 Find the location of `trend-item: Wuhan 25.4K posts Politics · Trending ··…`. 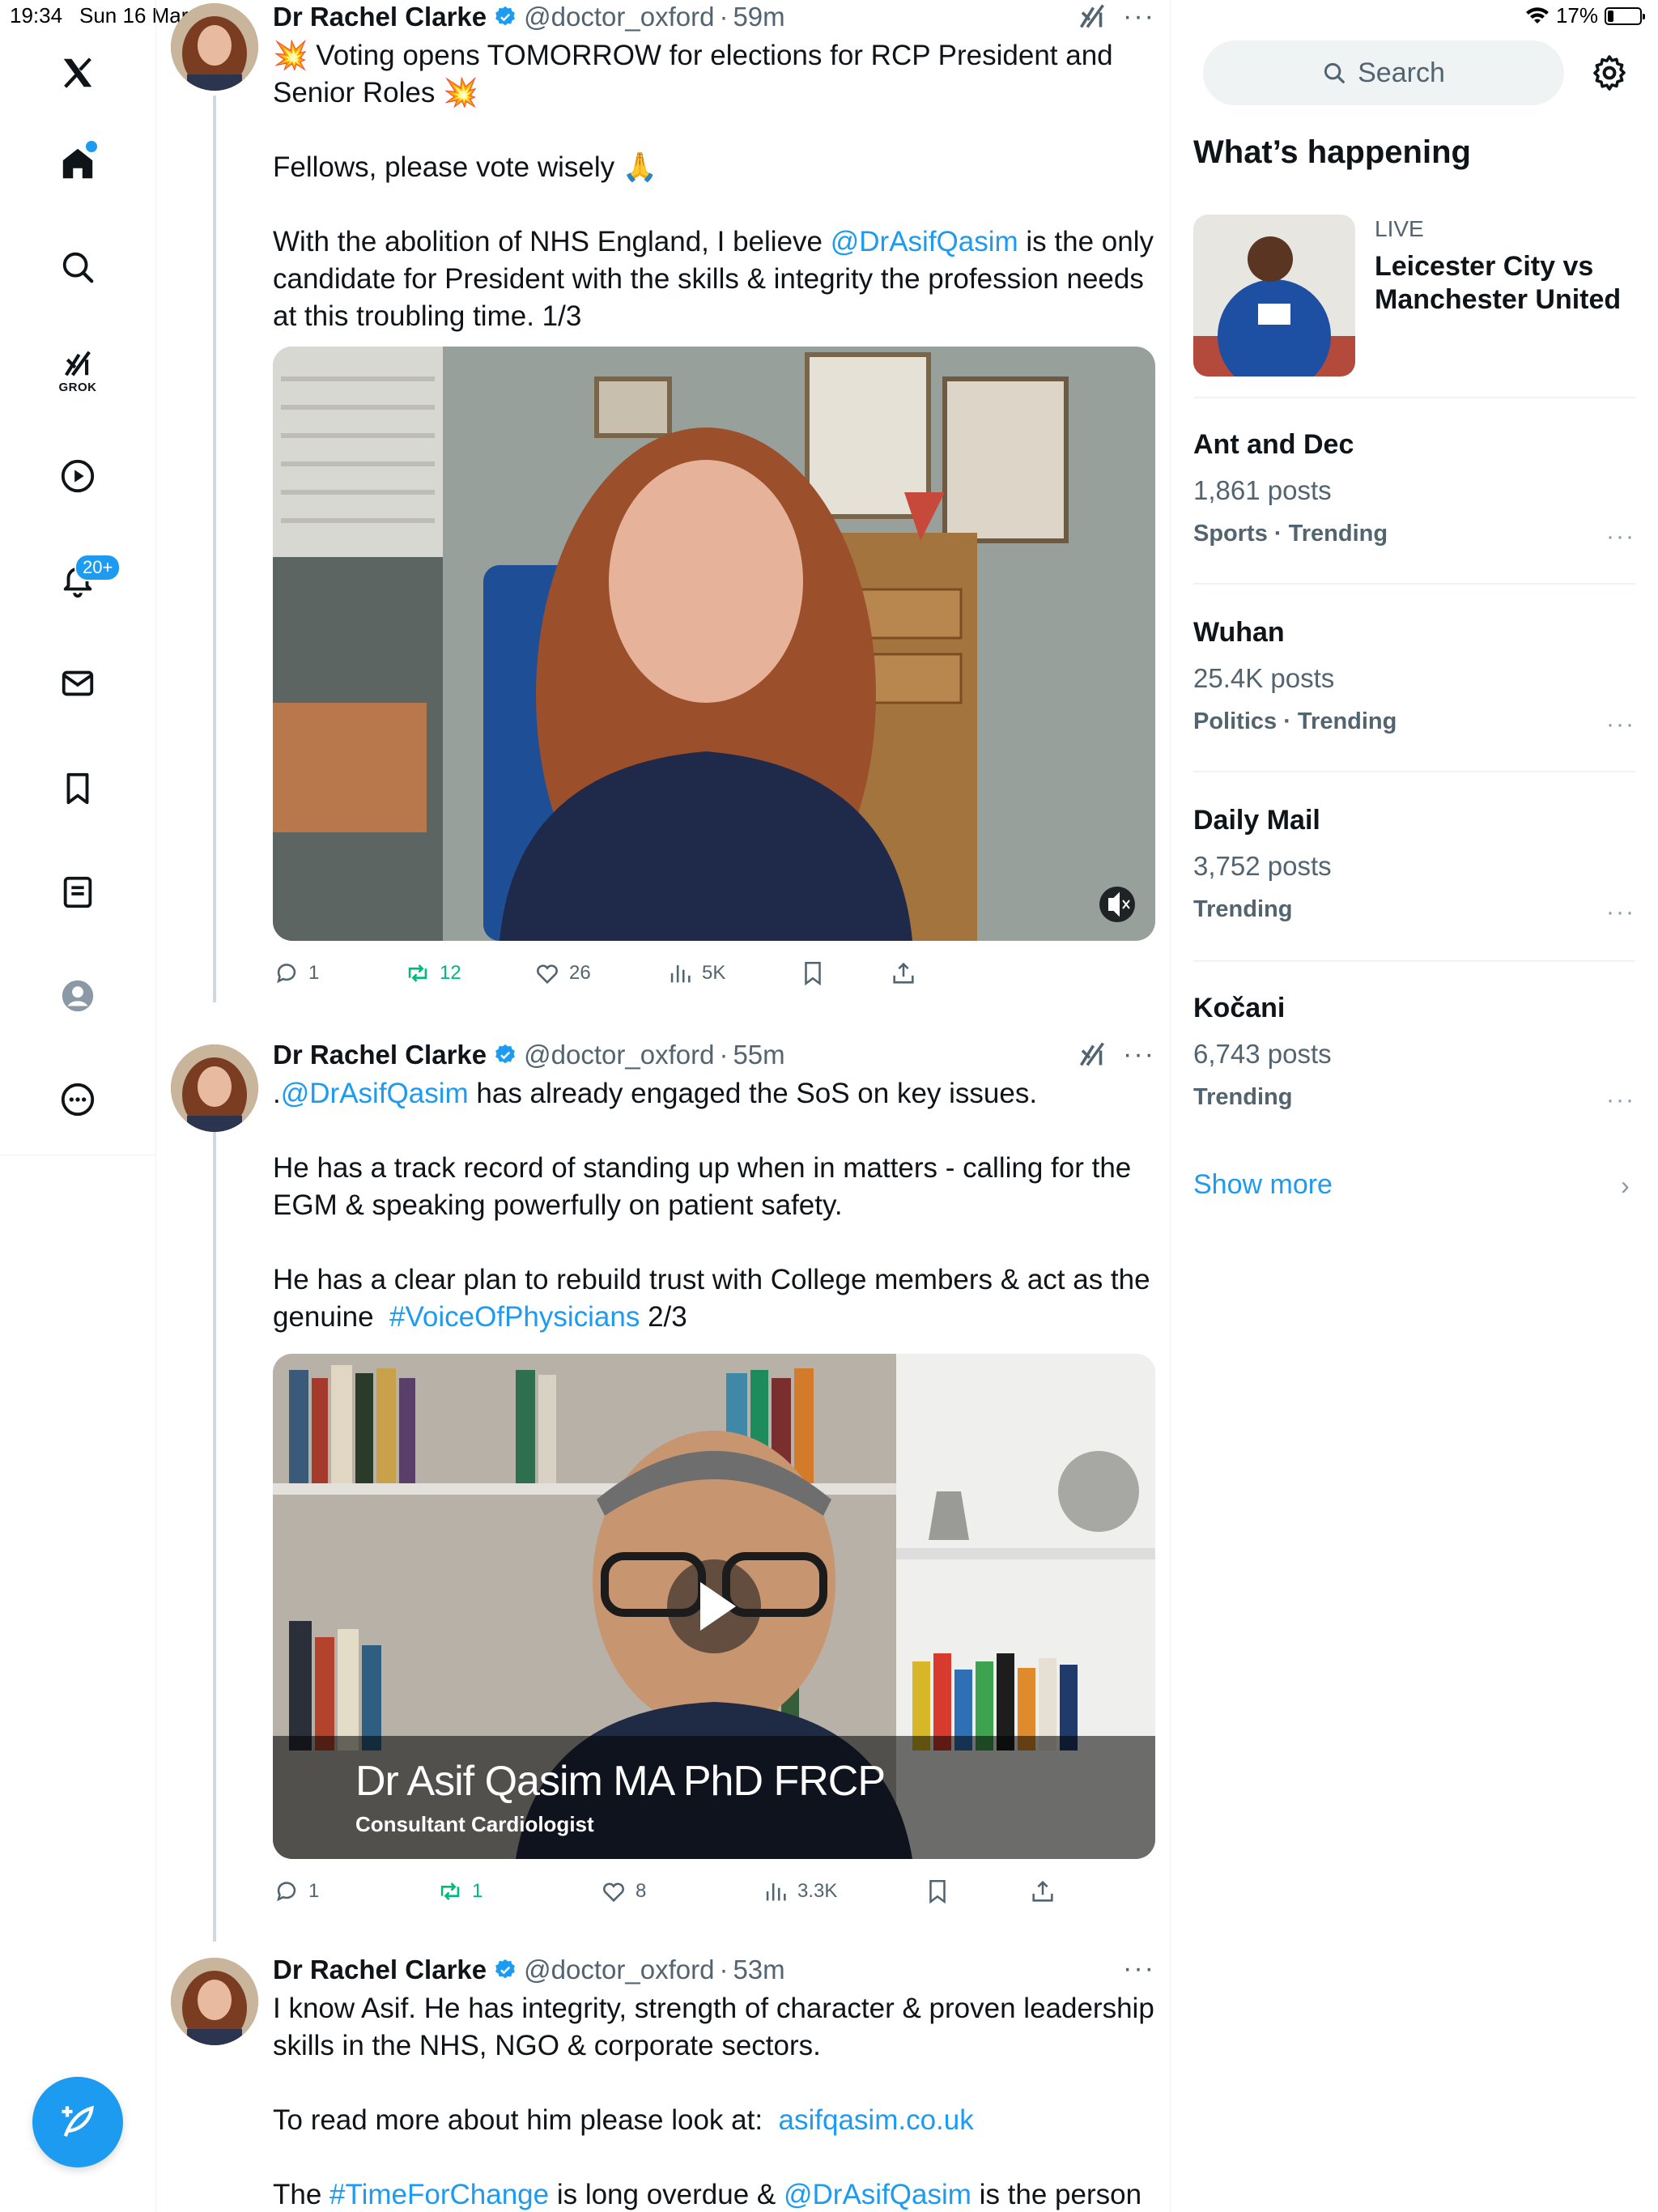

trend-item: Wuhan 25.4K posts Politics · Trending ··… is located at coordinates (1414, 678).